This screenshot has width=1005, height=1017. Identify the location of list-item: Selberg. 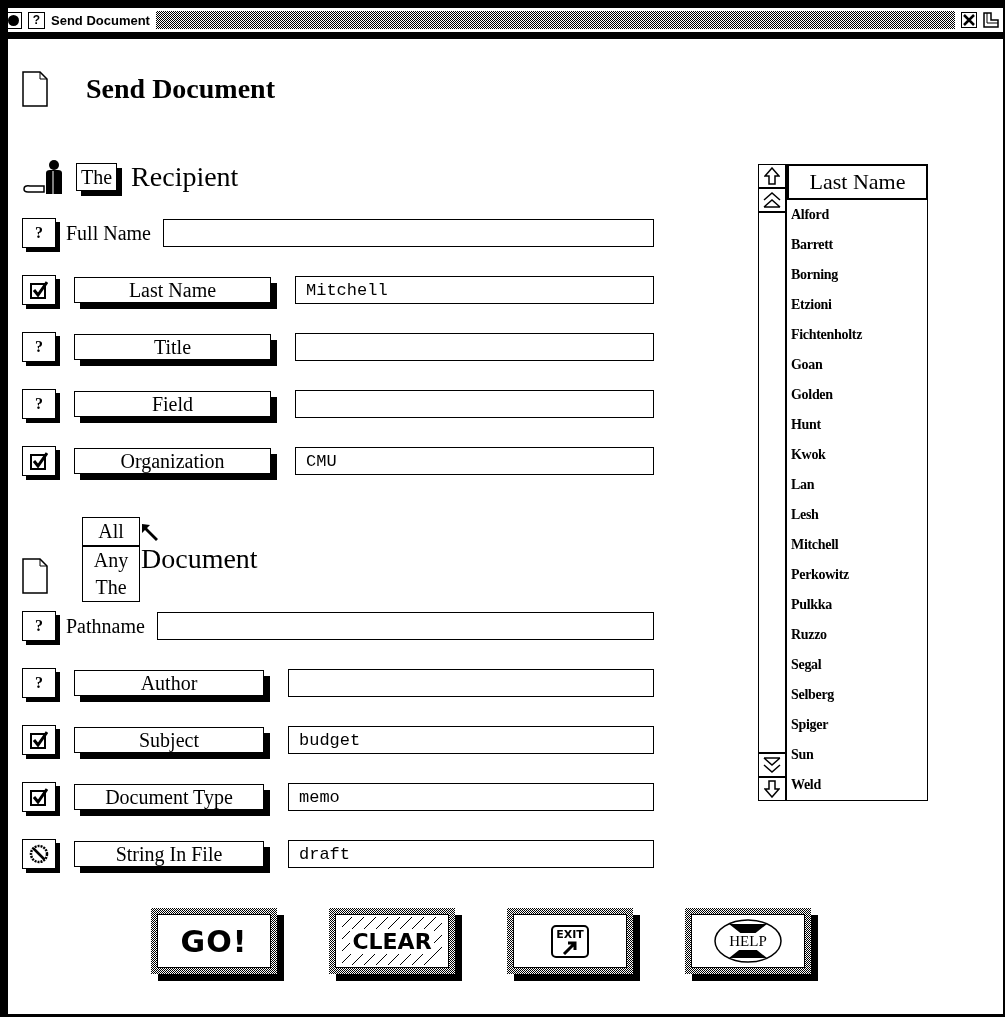
(857, 695).